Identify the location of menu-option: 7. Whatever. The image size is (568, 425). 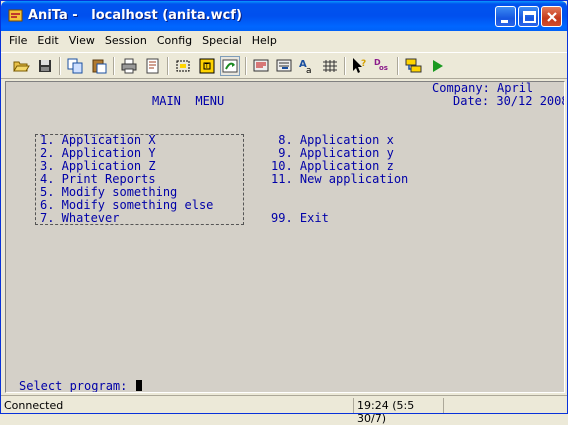
(79, 218).